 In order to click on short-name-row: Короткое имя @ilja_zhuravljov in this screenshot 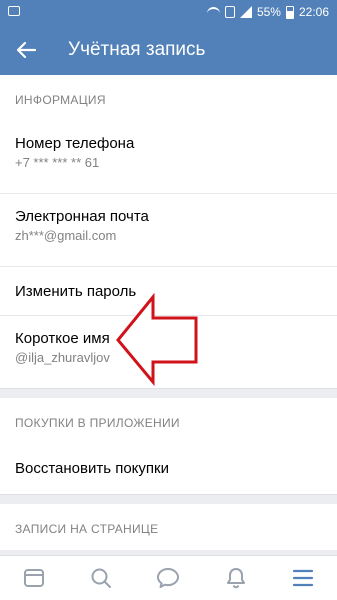, I will do `click(168, 352)`.